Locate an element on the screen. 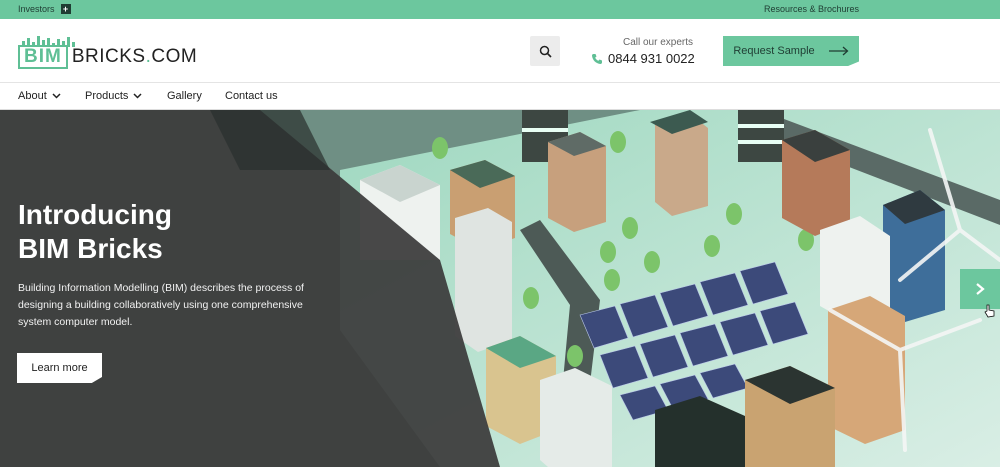 The width and height of the screenshot is (1000, 467). carousel-next-button is located at coordinates (980, 289).